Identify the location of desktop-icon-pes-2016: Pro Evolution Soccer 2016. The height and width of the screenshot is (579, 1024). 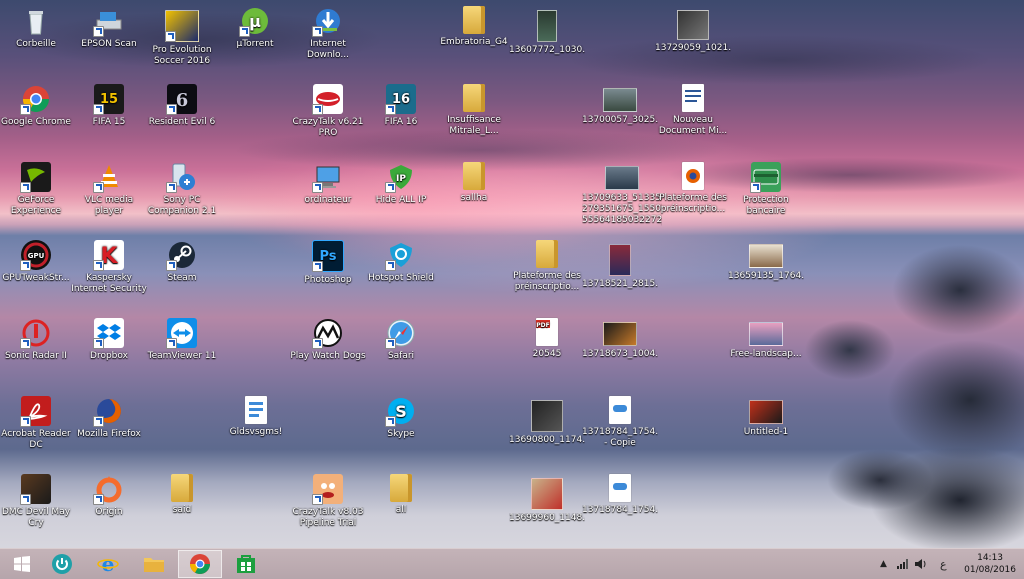
(182, 36).